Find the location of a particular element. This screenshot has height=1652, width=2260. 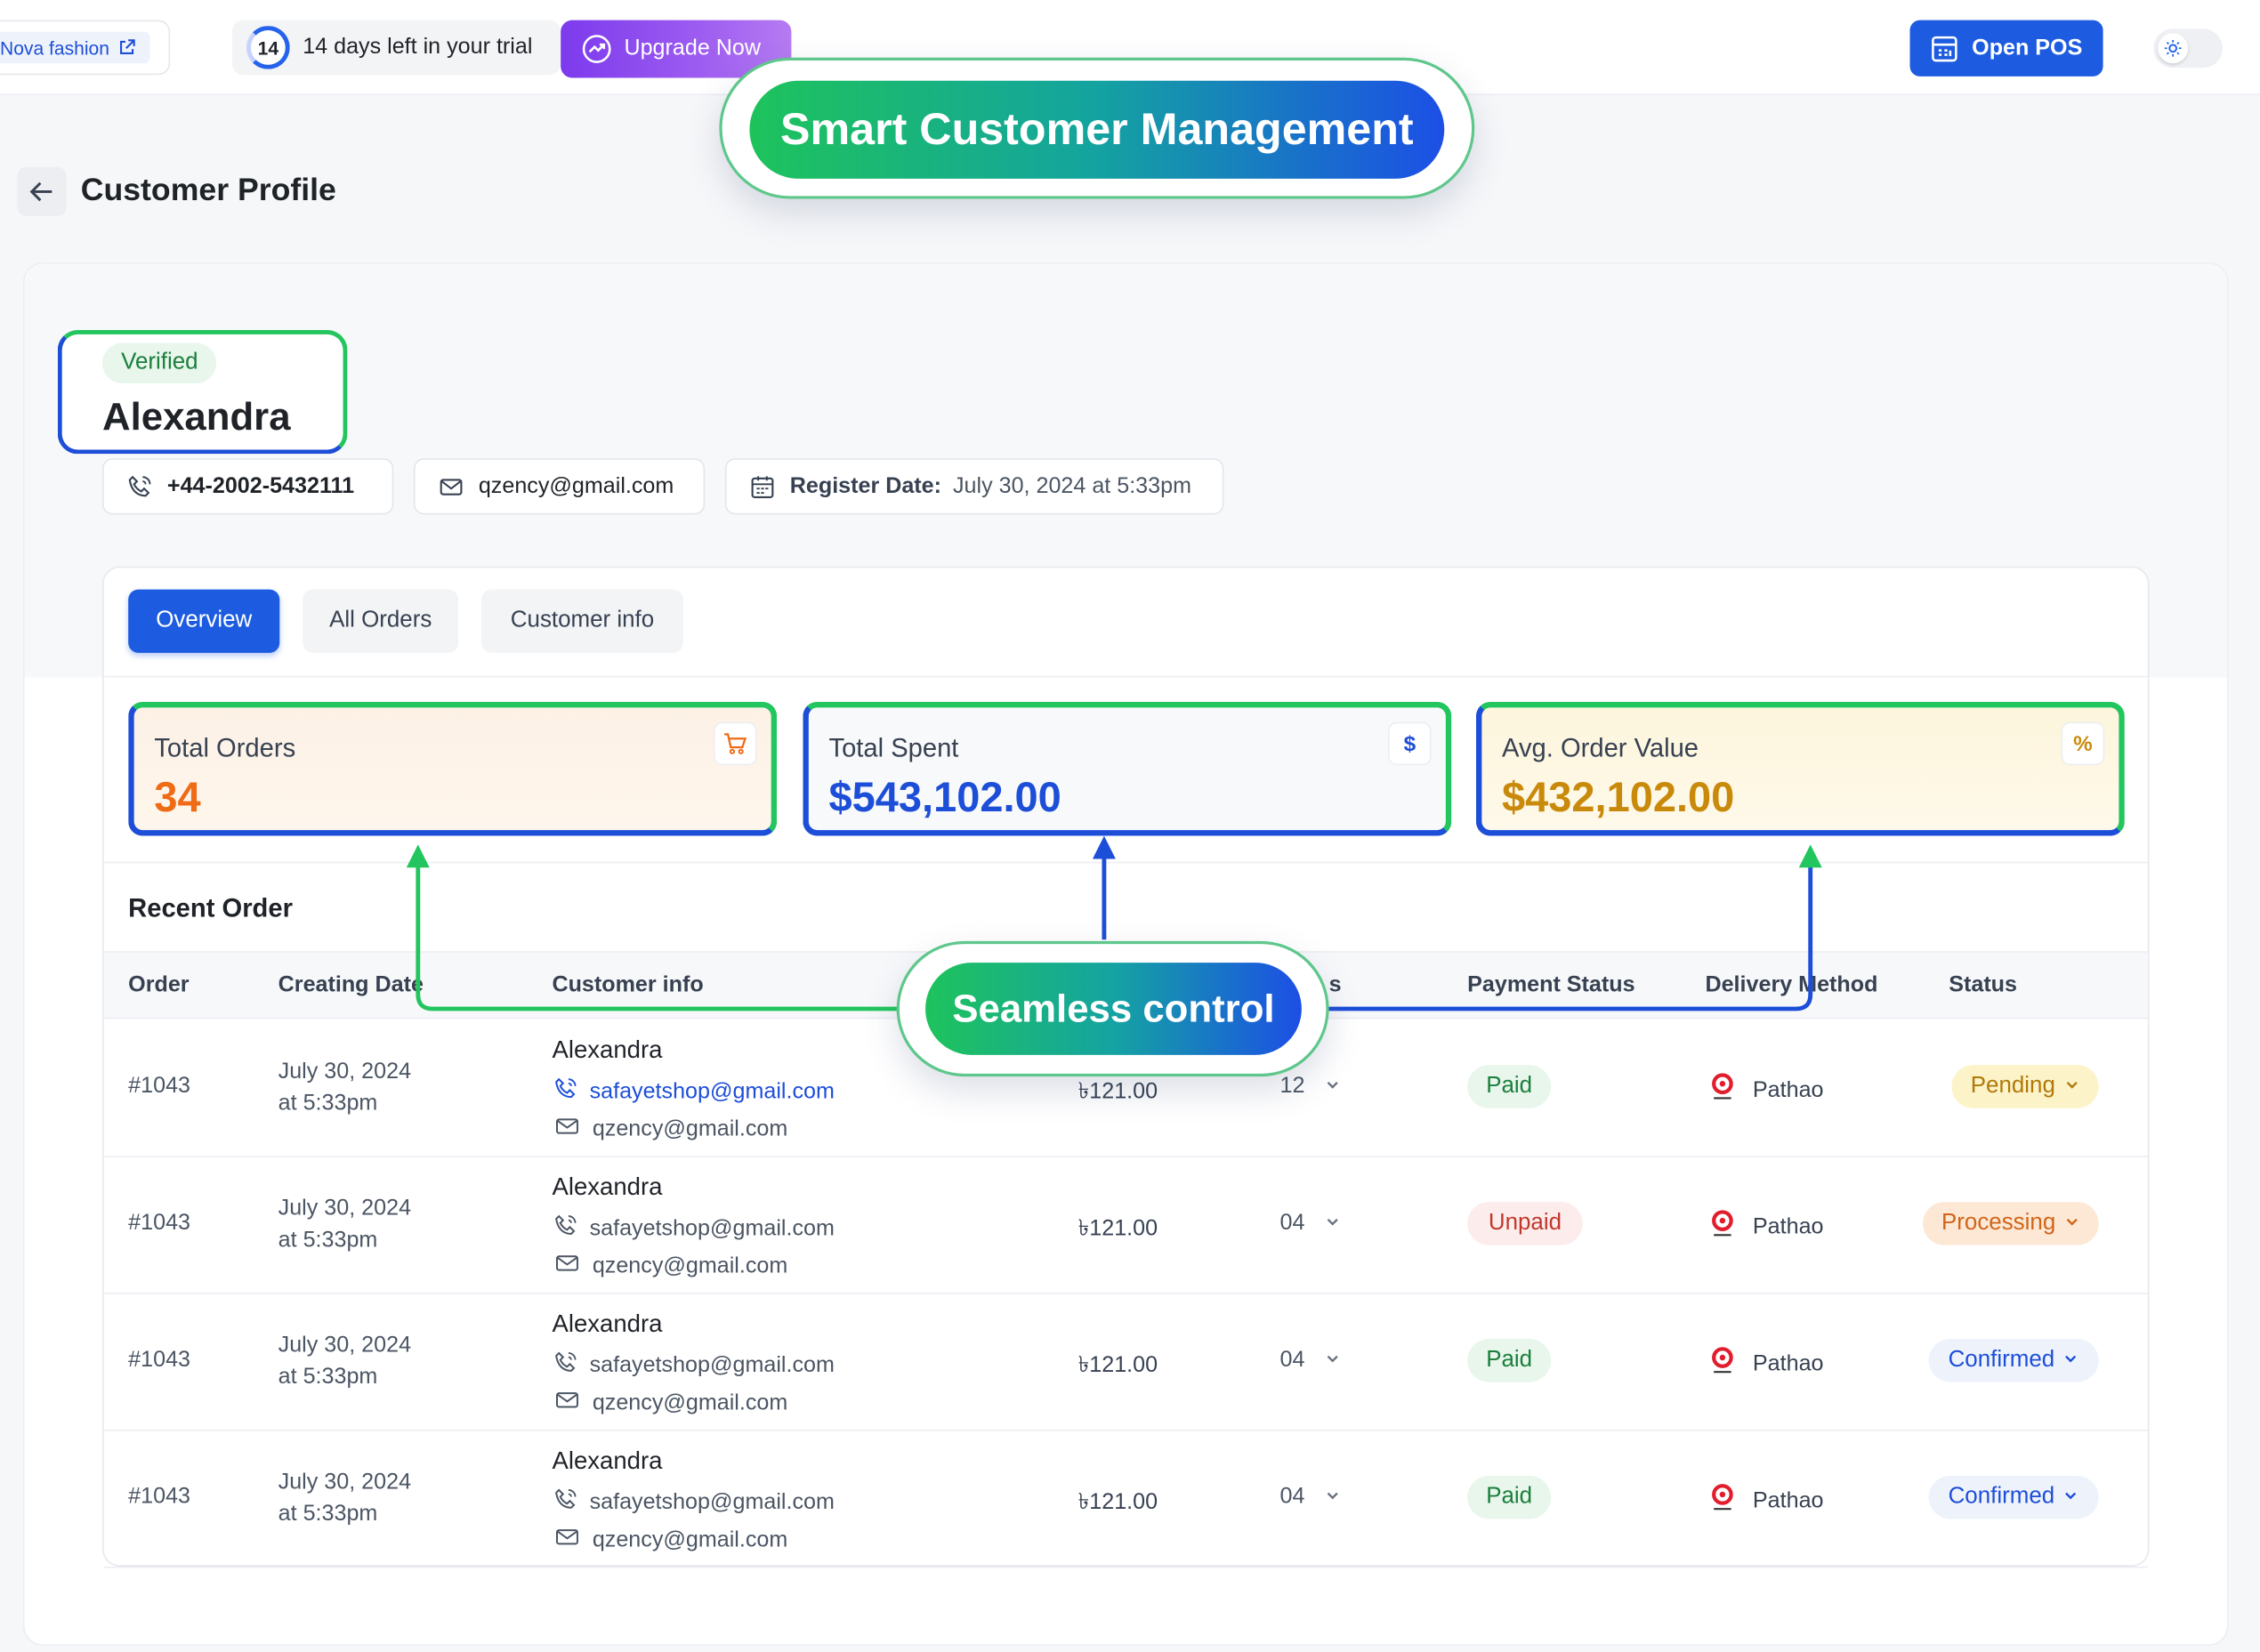

callout-seamless-label: Seamless control is located at coordinates (1113, 1009).